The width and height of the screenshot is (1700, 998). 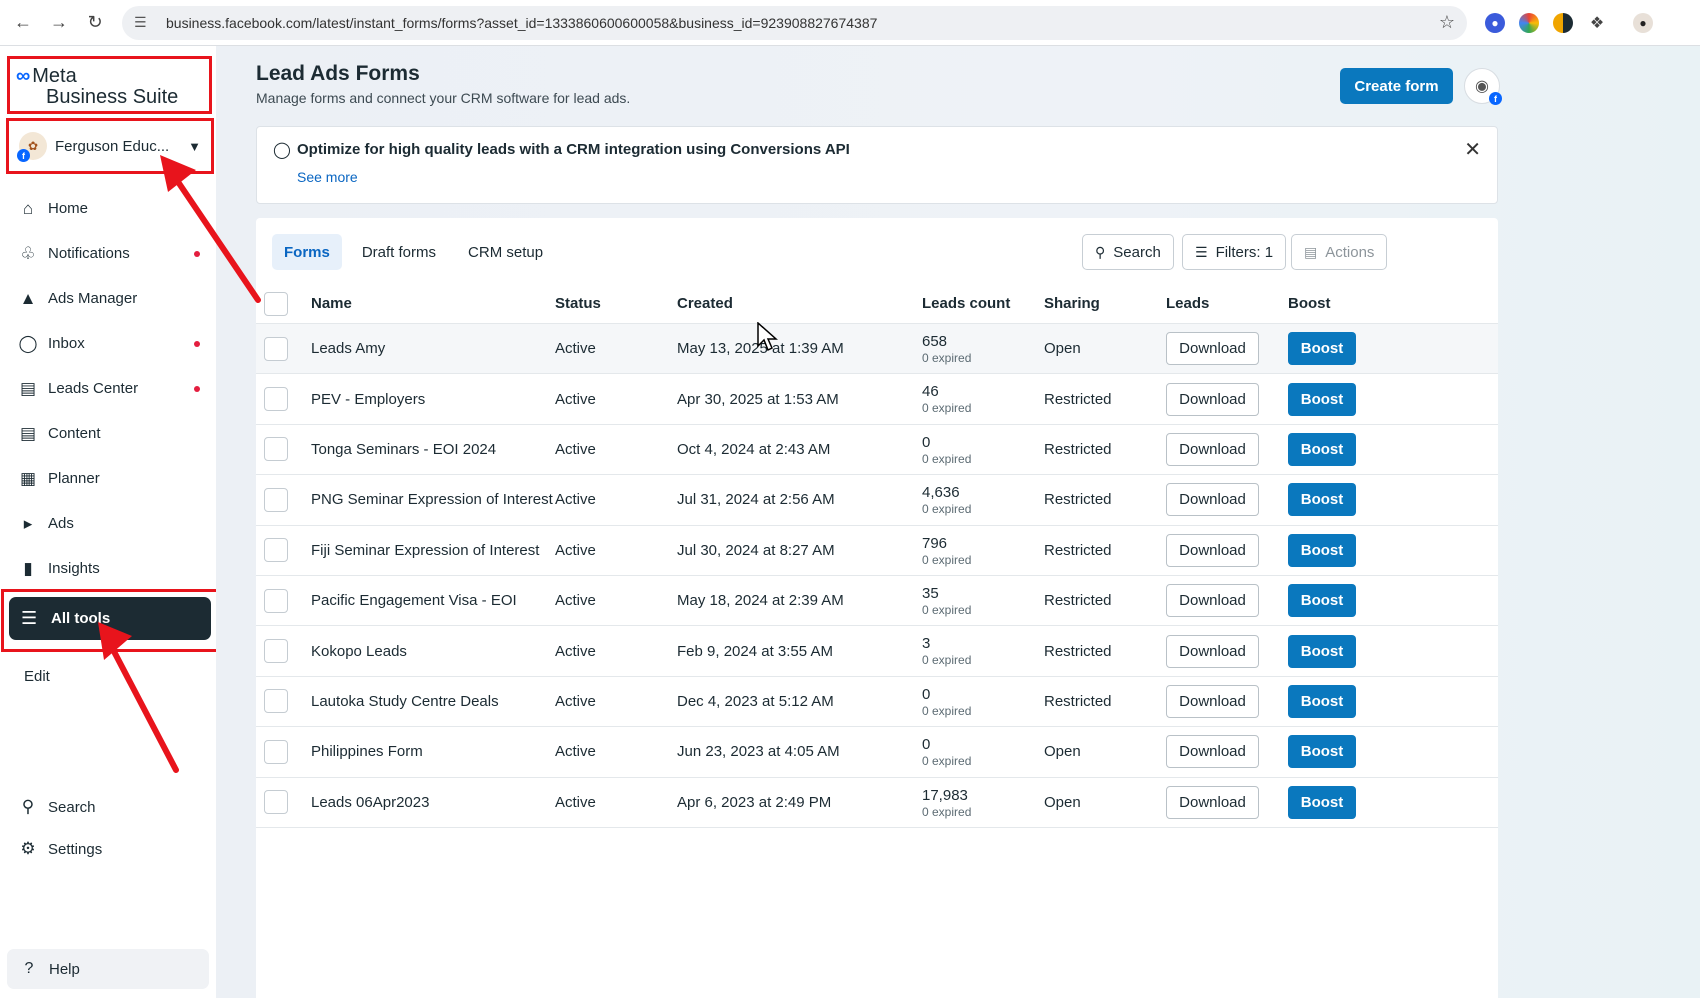 What do you see at coordinates (108, 298) in the screenshot?
I see `sidebar-item-ads-manager: ▲ Ads Manager` at bounding box center [108, 298].